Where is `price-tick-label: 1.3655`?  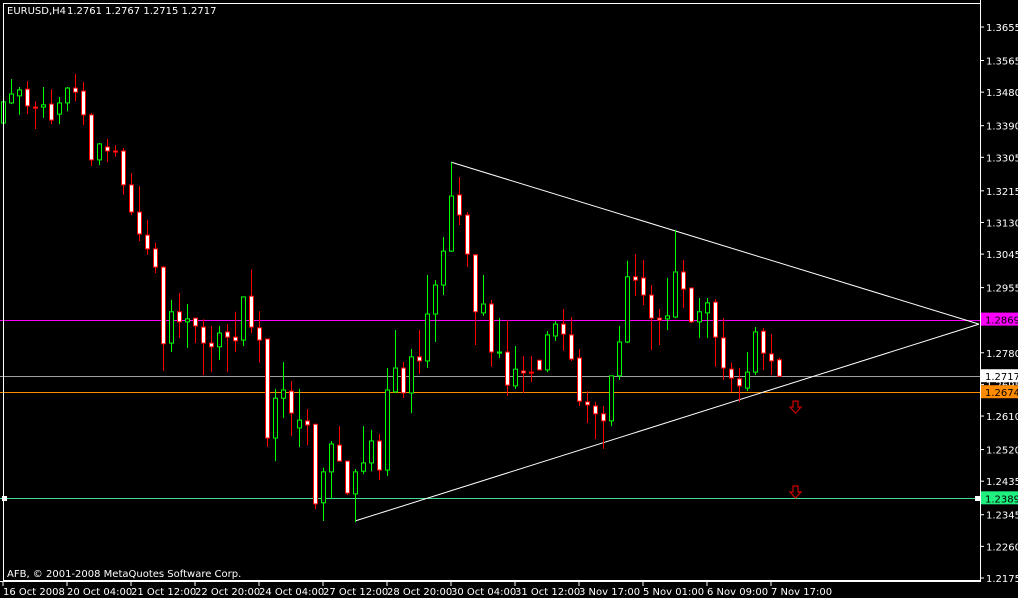 price-tick-label: 1.3655 is located at coordinates (1002, 28).